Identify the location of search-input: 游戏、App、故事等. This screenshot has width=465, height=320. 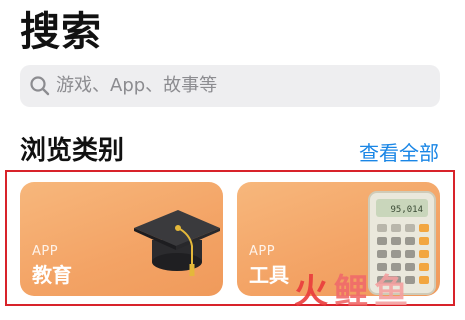
(136, 86).